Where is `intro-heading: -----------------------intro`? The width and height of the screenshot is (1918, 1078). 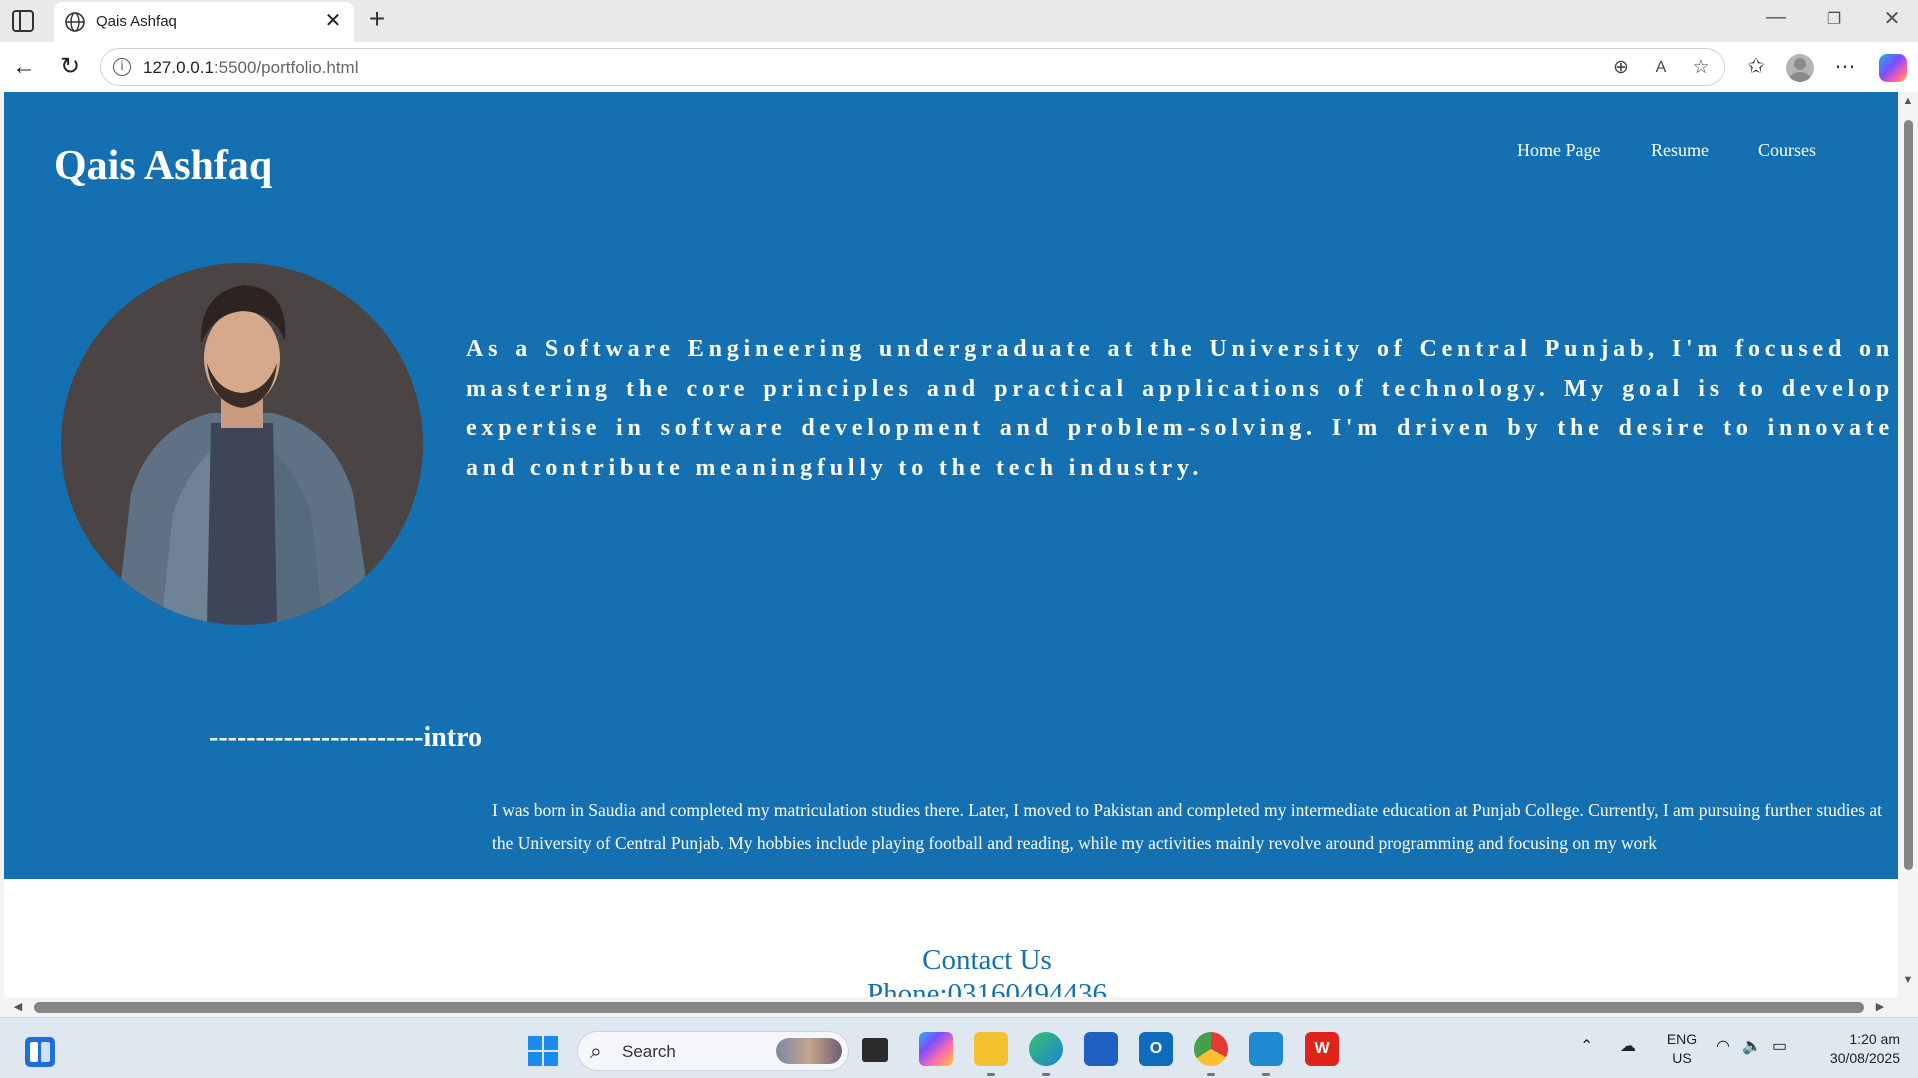
intro-heading: -----------------------intro is located at coordinates (346, 737).